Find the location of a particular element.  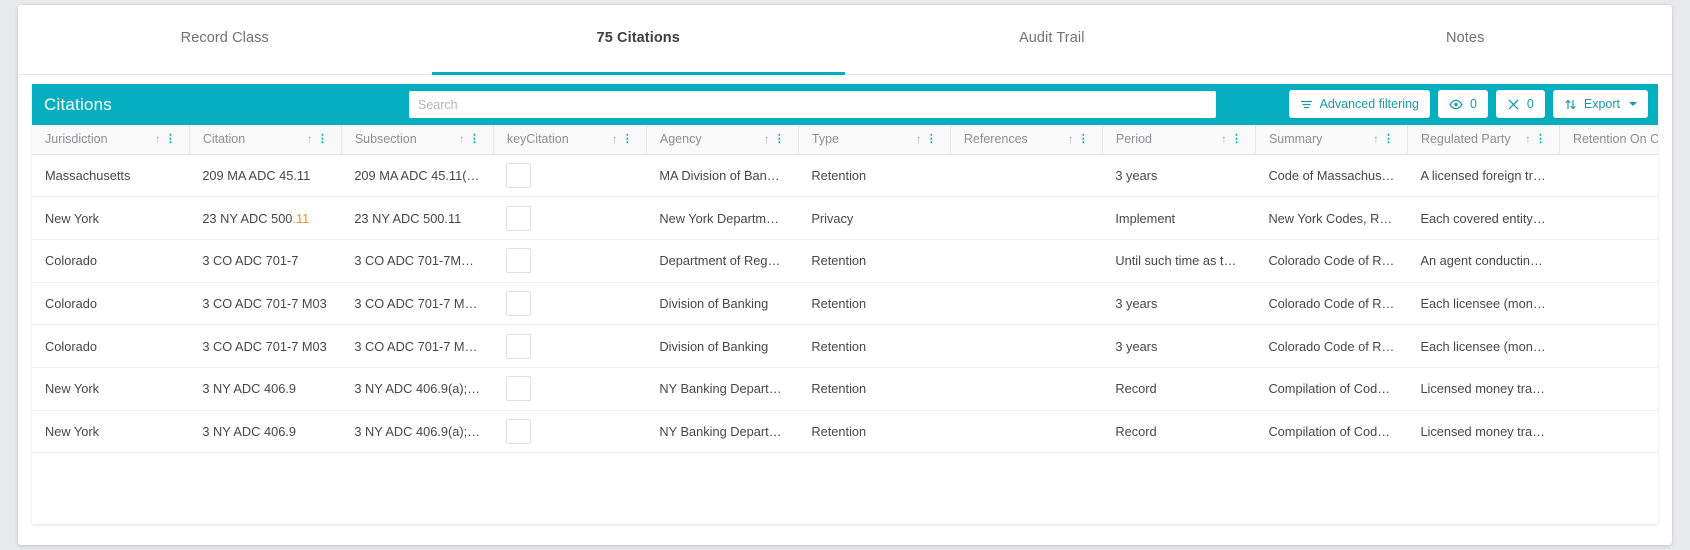

column-header-keycitation: keyCitation ↑ ⋮ is located at coordinates (570, 140).